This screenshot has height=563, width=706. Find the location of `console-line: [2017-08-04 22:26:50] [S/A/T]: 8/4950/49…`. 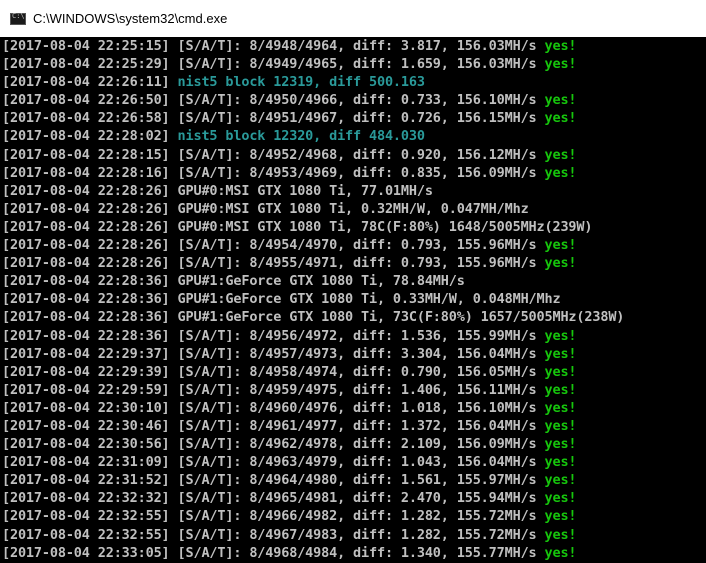

console-line: [2017-08-04 22:26:50] [S/A/T]: 8/4950/49… is located at coordinates (354, 100).